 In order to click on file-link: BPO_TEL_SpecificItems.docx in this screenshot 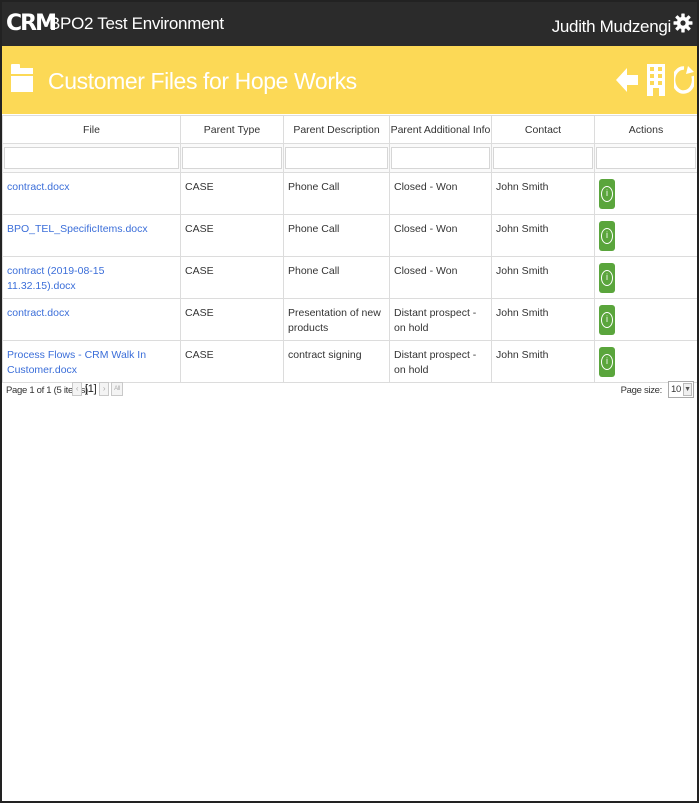, I will do `click(77, 229)`.